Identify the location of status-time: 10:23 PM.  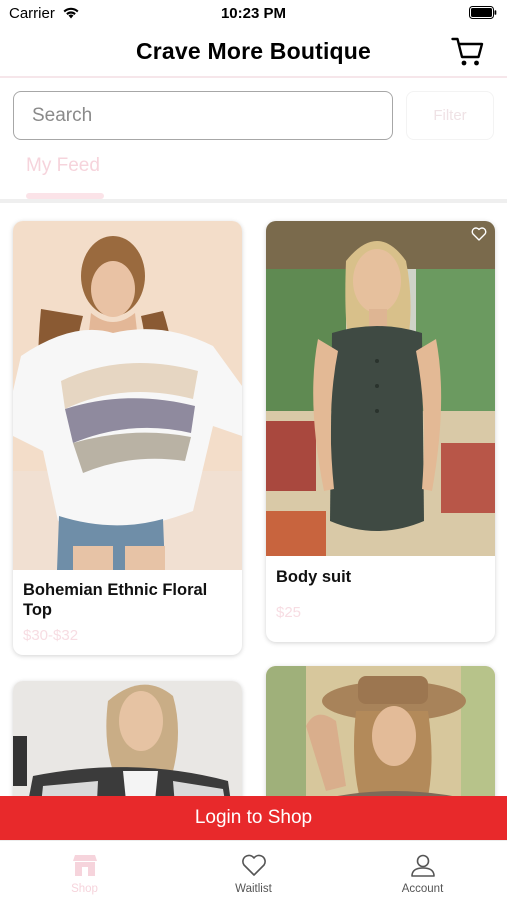
(253, 13).